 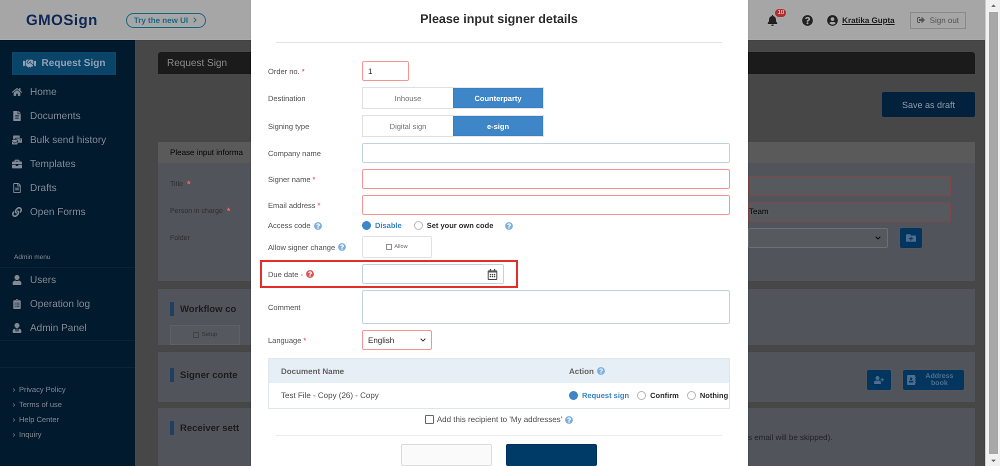 I want to click on person-icon, so click(x=17, y=328).